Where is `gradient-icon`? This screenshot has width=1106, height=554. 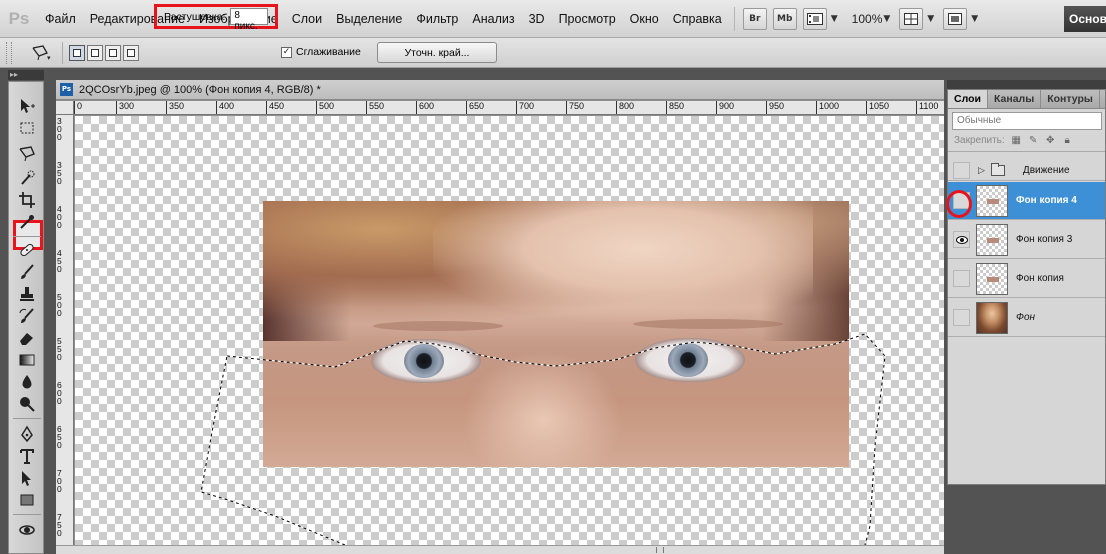
gradient-icon is located at coordinates (27, 360).